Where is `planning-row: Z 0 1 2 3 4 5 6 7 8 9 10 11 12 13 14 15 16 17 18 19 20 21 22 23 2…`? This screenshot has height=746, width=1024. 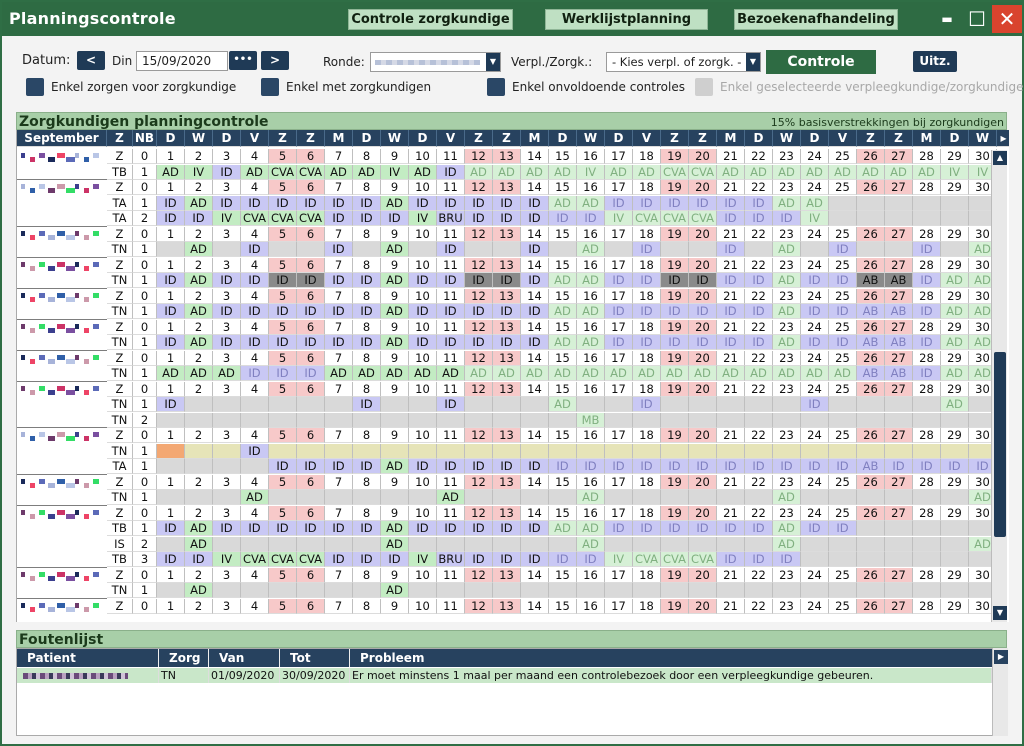
planning-row: Z 0 1 2 3 4 5 6 7 8 9 10 11 12 13 14 15 16 17 18 19 20 21 22 23 2… is located at coordinates (507, 234).